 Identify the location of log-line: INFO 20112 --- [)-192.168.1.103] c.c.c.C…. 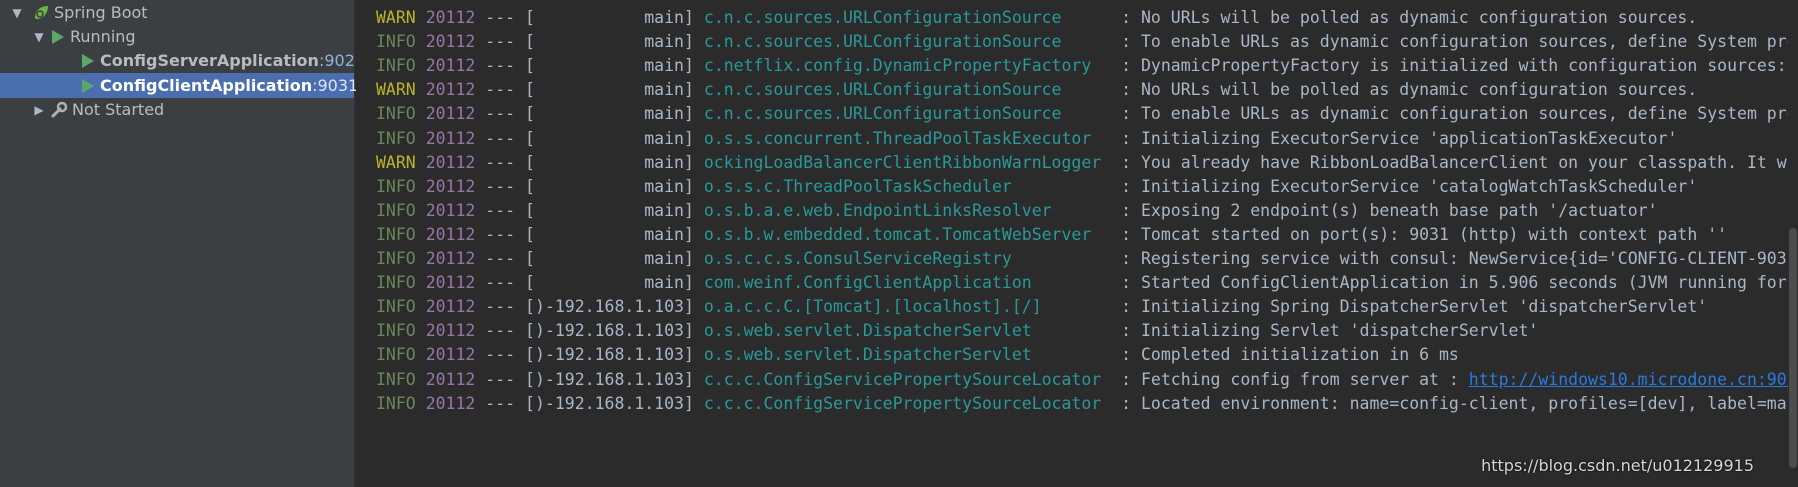
(1086, 379).